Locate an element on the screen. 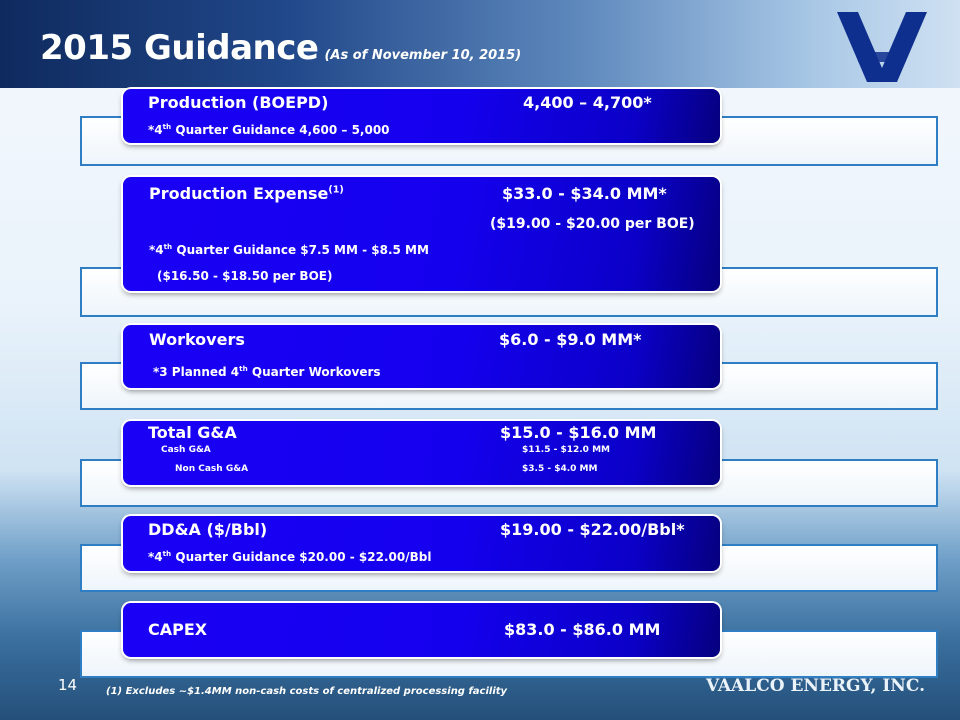 The height and width of the screenshot is (720, 960). dda-label: DD&A ($/Bbl) is located at coordinates (208, 529).